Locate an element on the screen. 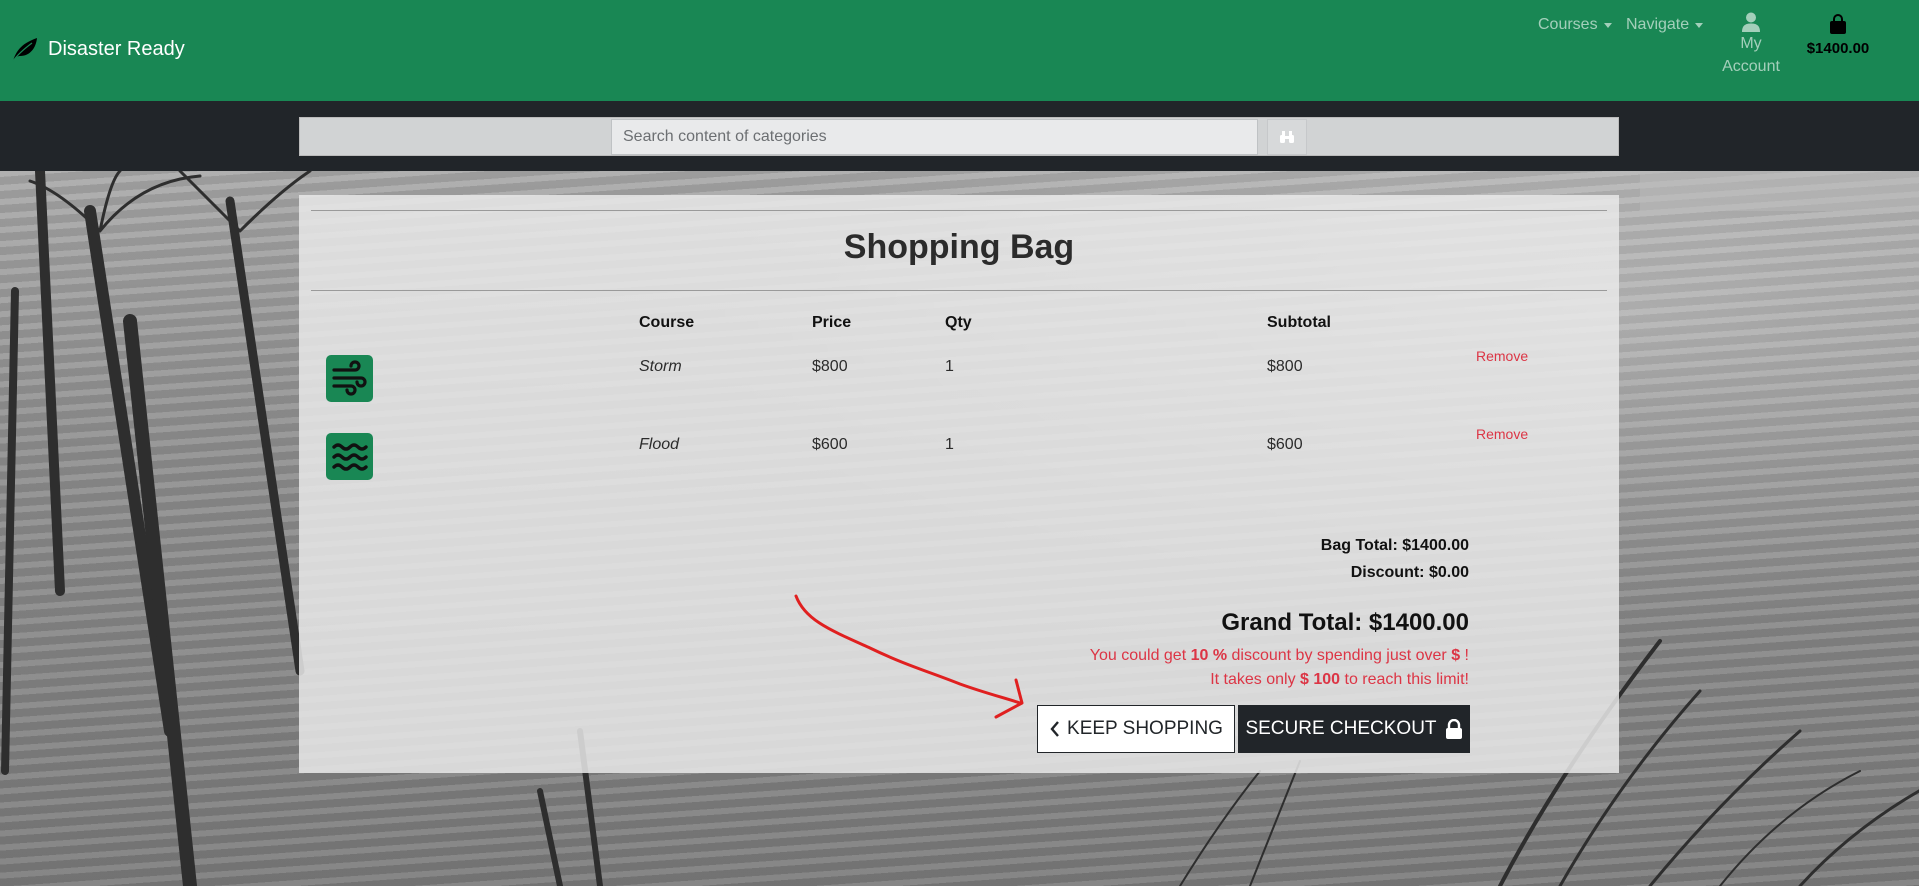 This screenshot has width=1919, height=886. course-name: Storm is located at coordinates (660, 366).